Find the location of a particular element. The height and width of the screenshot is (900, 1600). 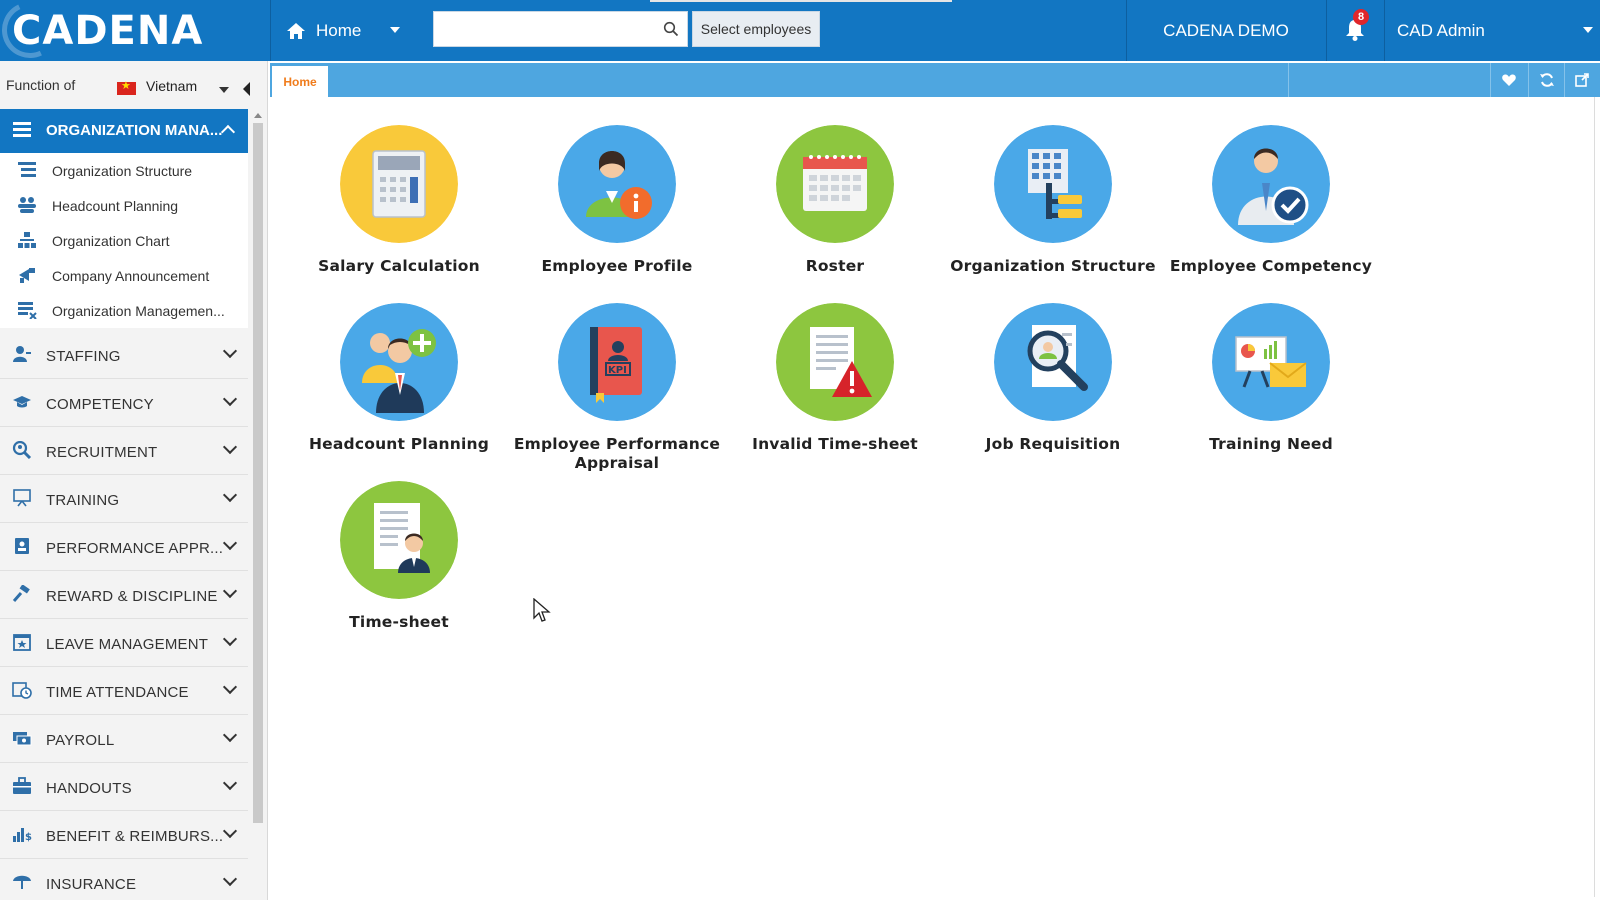

money-icon is located at coordinates (22, 739).